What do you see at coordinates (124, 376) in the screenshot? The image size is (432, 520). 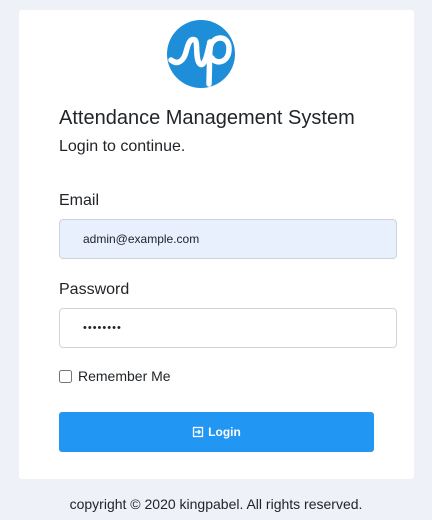 I see `remember-me-label: Remember Me` at bounding box center [124, 376].